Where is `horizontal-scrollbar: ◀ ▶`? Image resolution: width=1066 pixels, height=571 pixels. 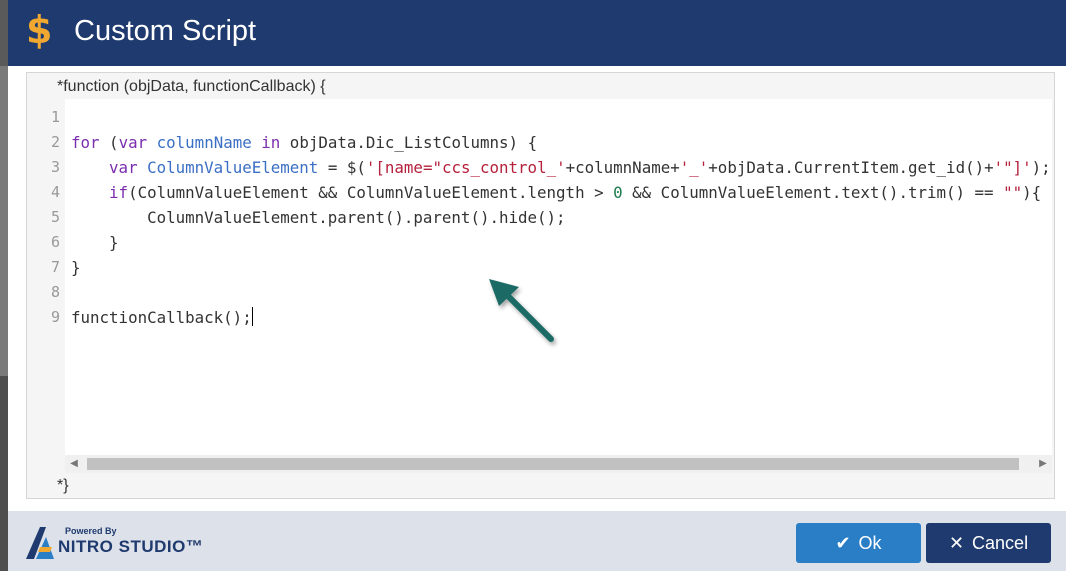 horizontal-scrollbar: ◀ ▶ is located at coordinates (558, 464).